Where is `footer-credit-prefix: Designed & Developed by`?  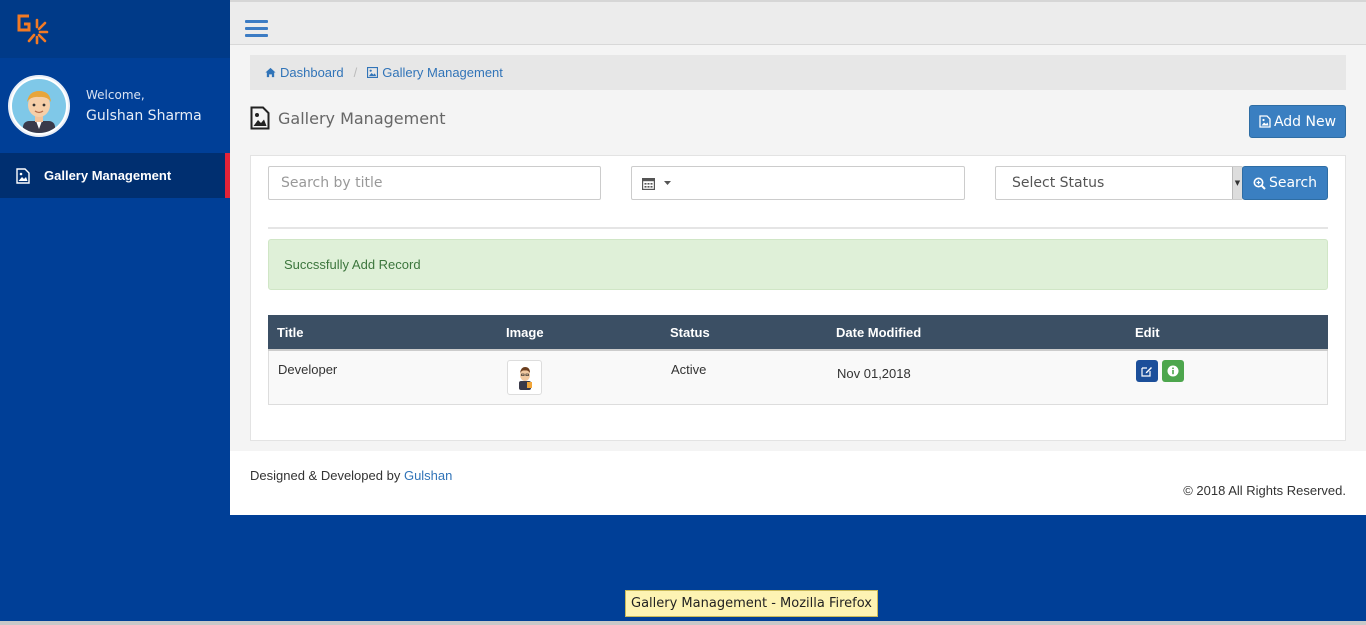 footer-credit-prefix: Designed & Developed by is located at coordinates (325, 475).